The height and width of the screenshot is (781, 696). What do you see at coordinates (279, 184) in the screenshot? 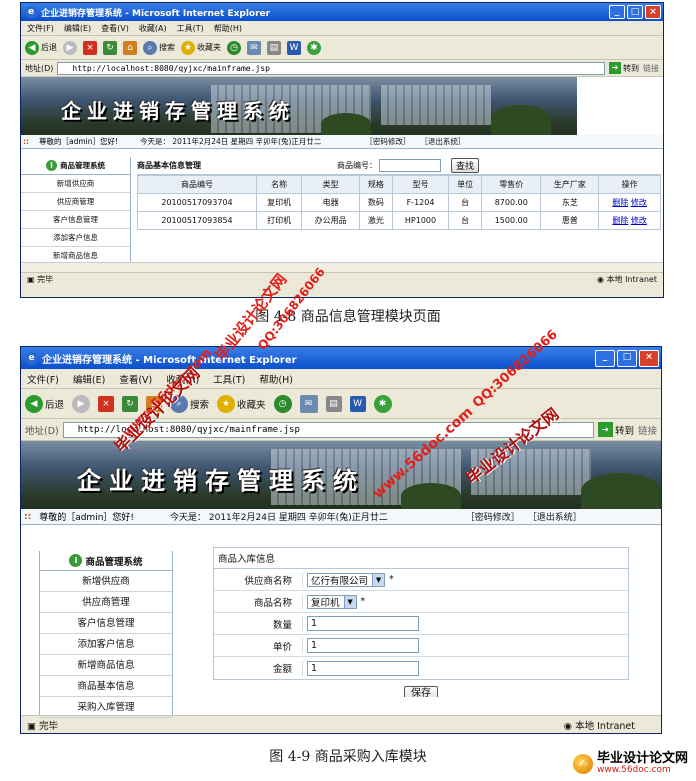
I see `column-header: 名称` at bounding box center [279, 184].